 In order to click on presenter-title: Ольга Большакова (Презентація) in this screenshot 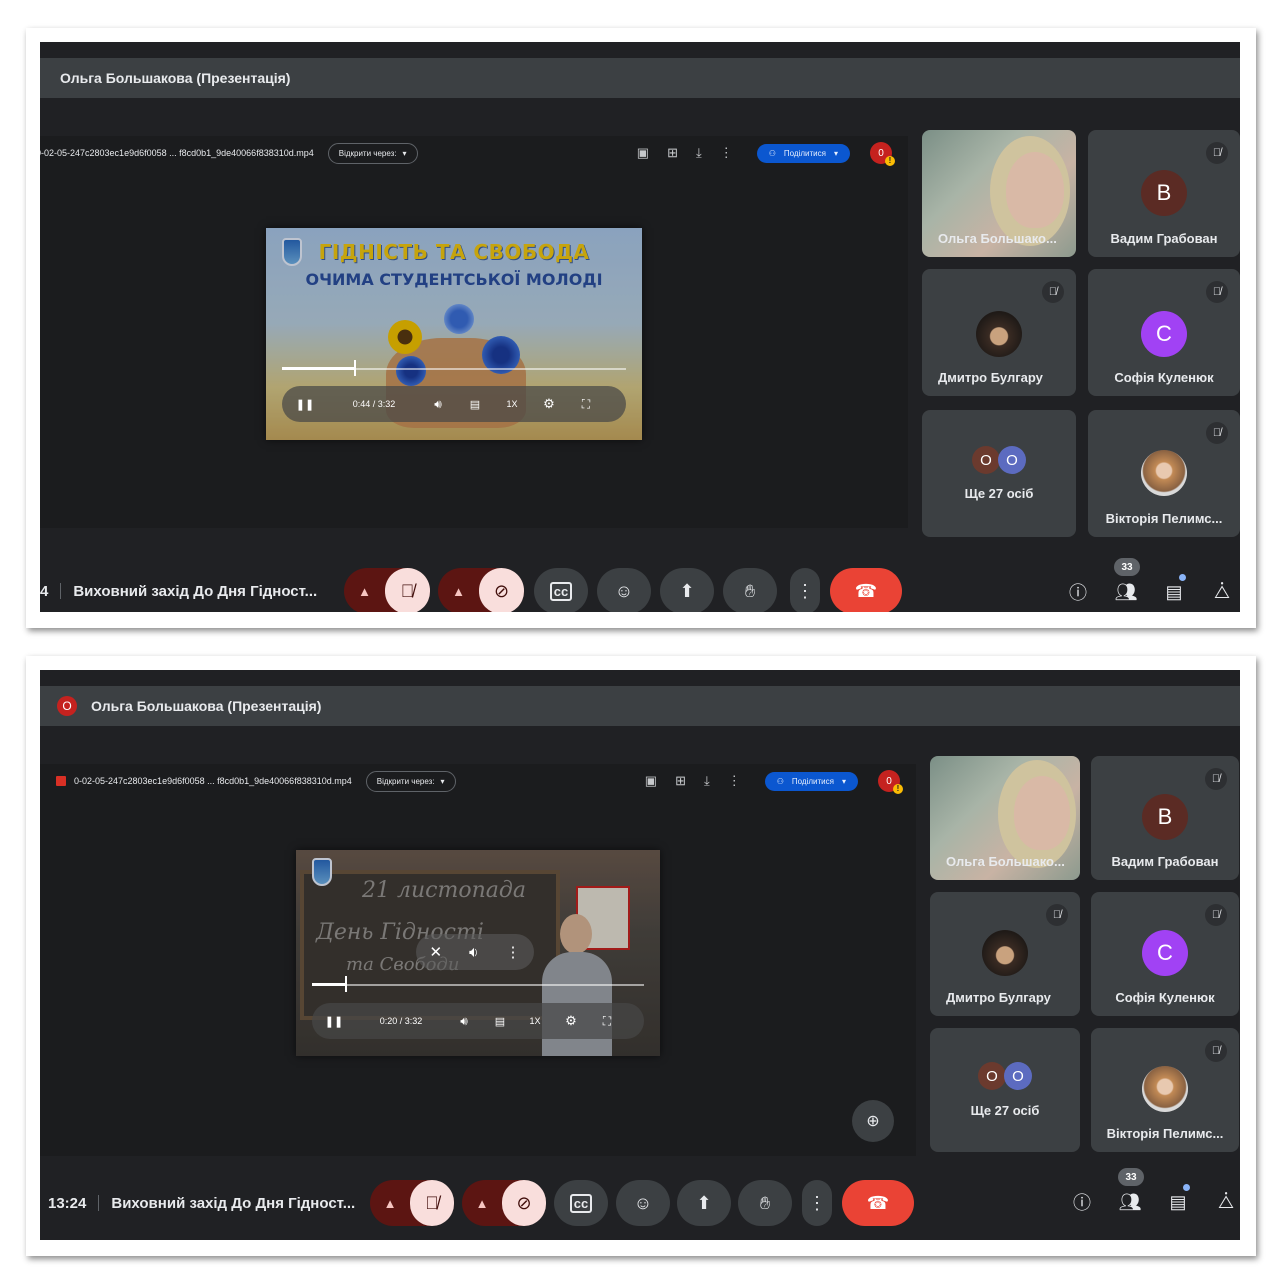, I will do `click(206, 706)`.